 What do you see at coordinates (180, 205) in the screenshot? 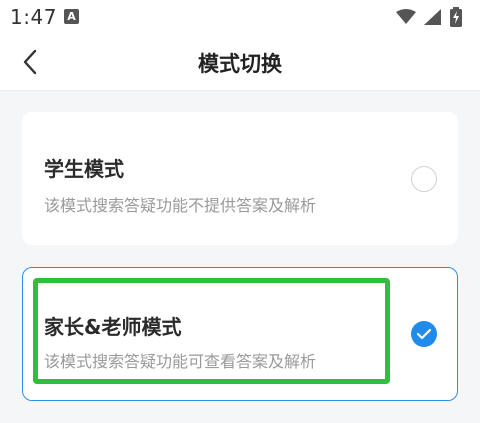
I see `mode-description: 该模式搜索答疑功能不提供答案及解析` at bounding box center [180, 205].